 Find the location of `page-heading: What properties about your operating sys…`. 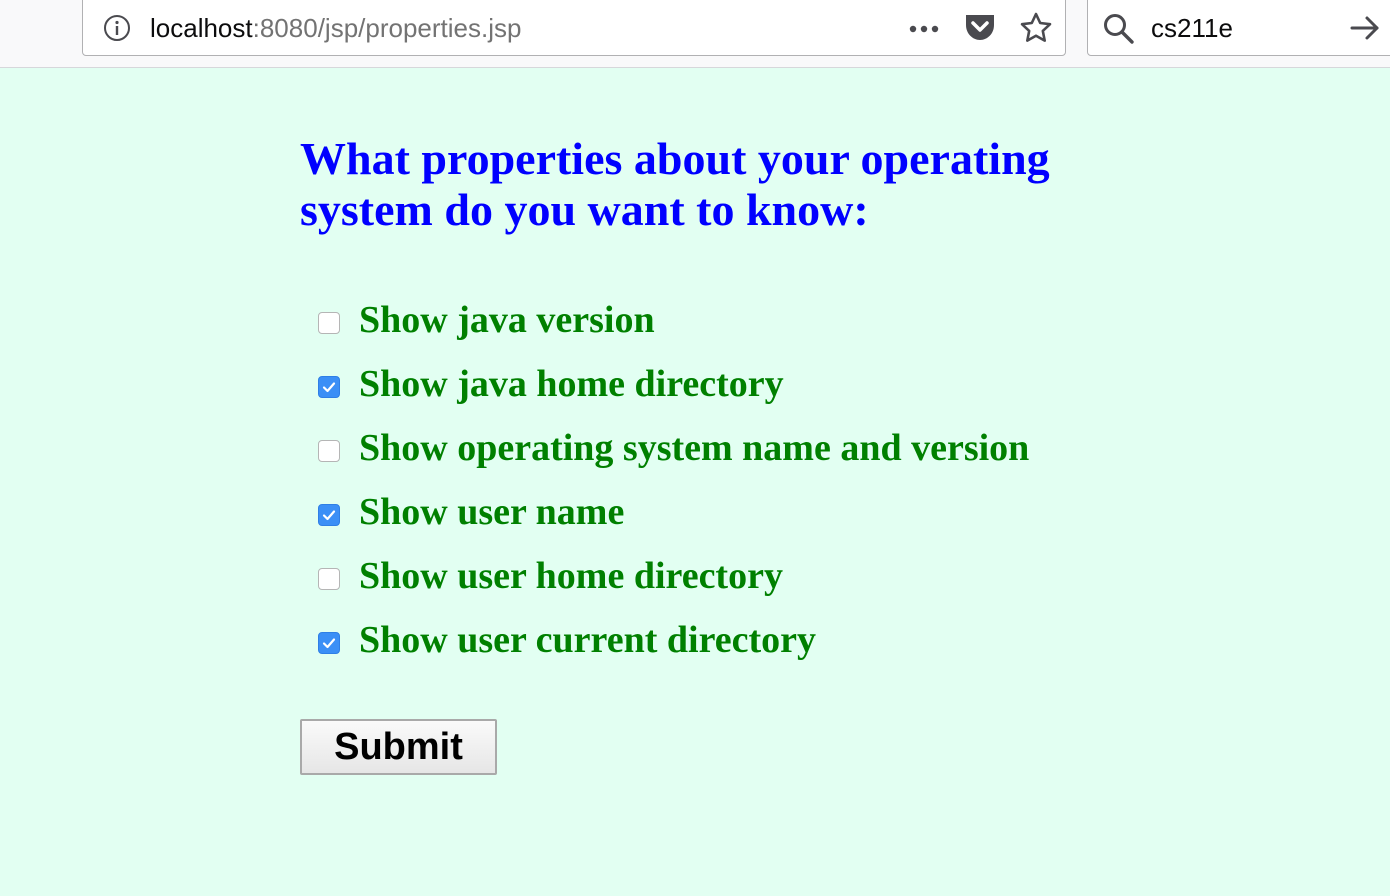

page-heading: What properties about your operating sys… is located at coordinates (675, 184).